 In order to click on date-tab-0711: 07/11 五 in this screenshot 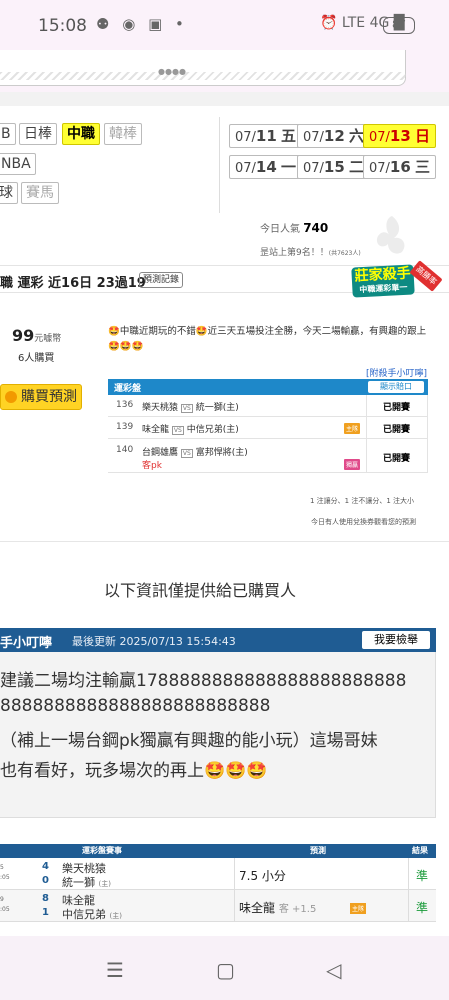, I will do `click(265, 136)`.